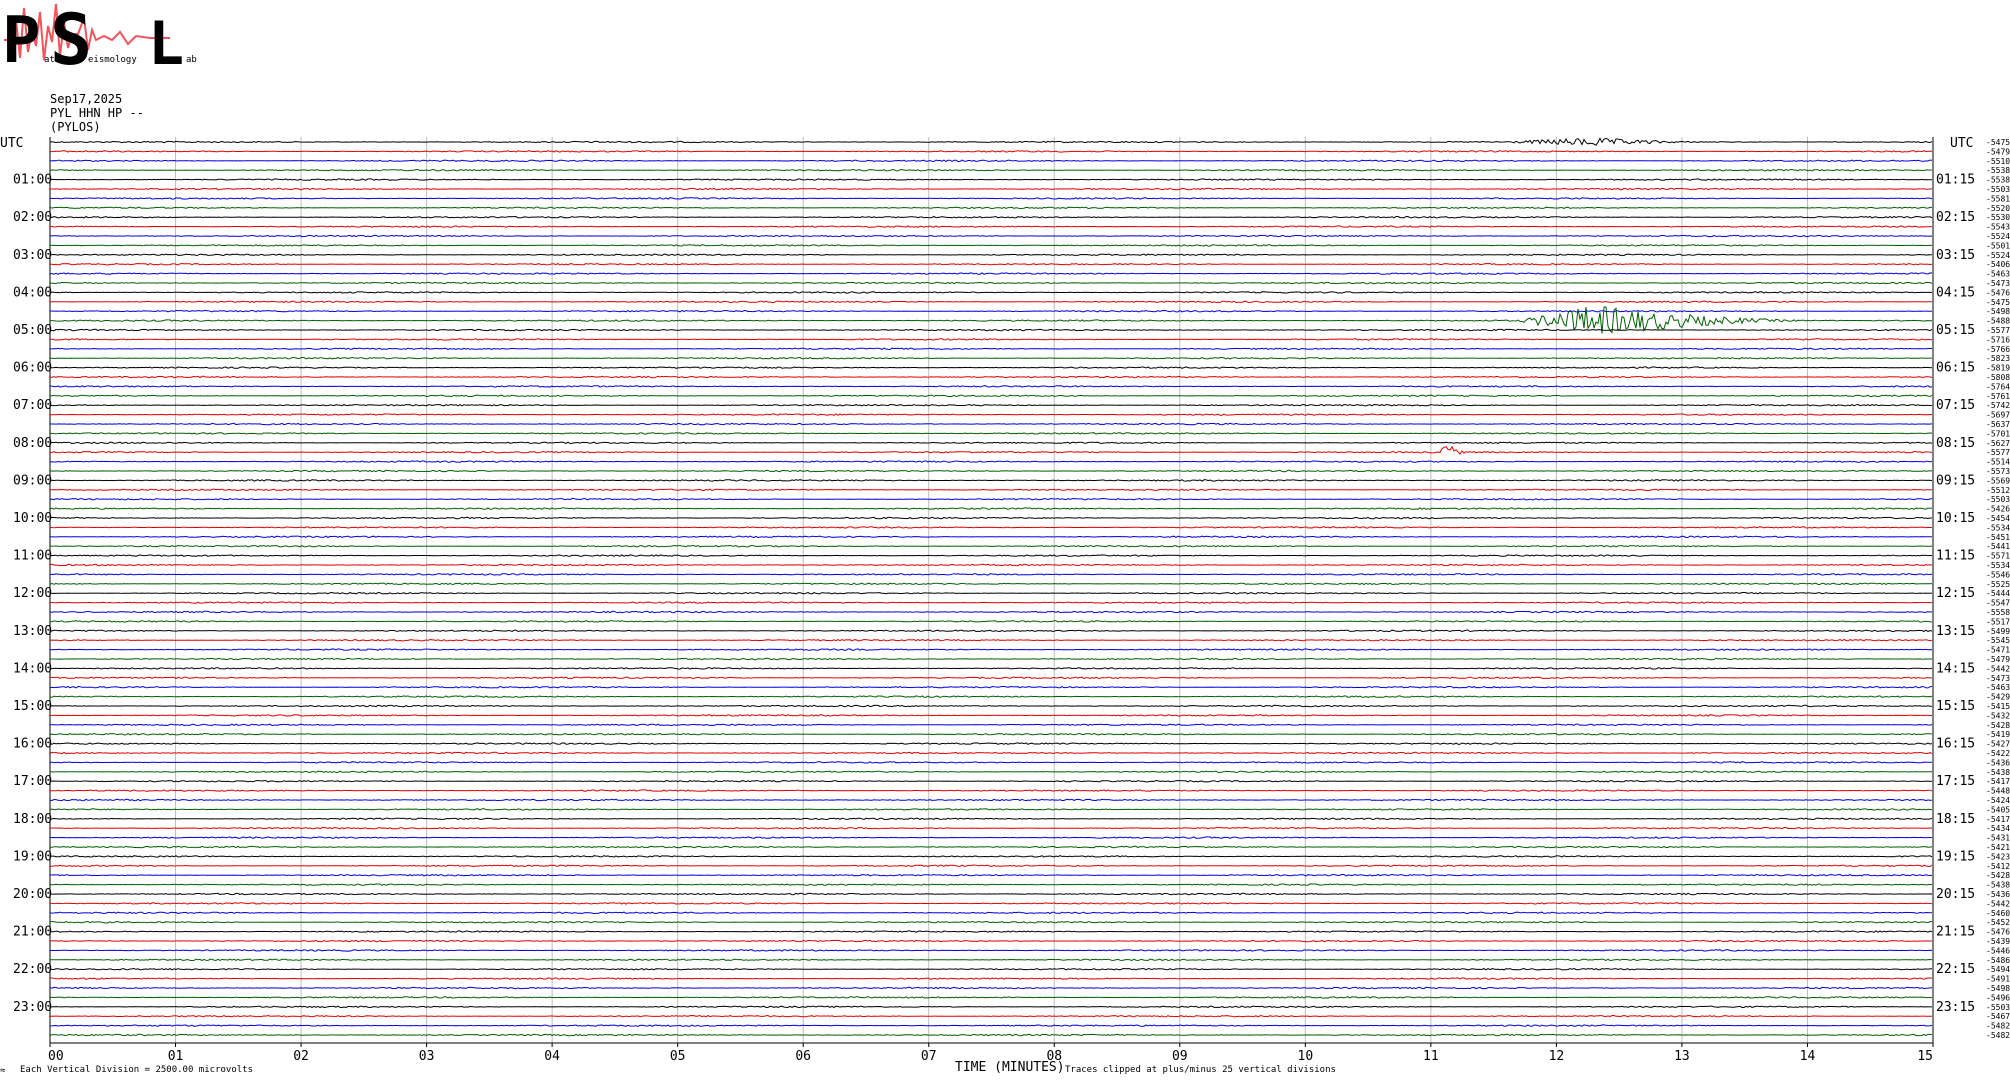  Describe the element at coordinates (11, 143) in the screenshot. I see `left-utc-label: UTC` at that location.